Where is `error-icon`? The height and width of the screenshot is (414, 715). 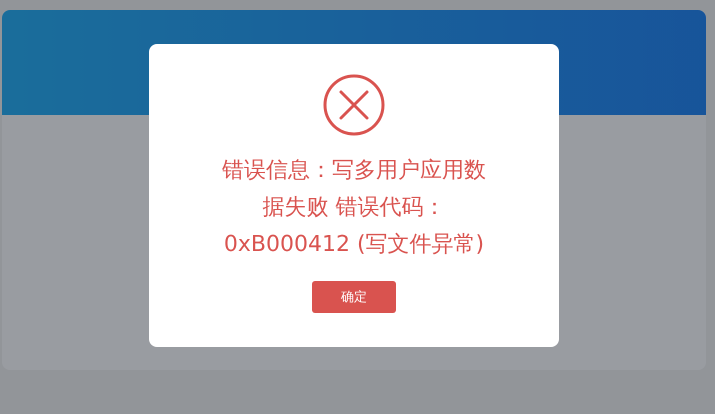 error-icon is located at coordinates (354, 105).